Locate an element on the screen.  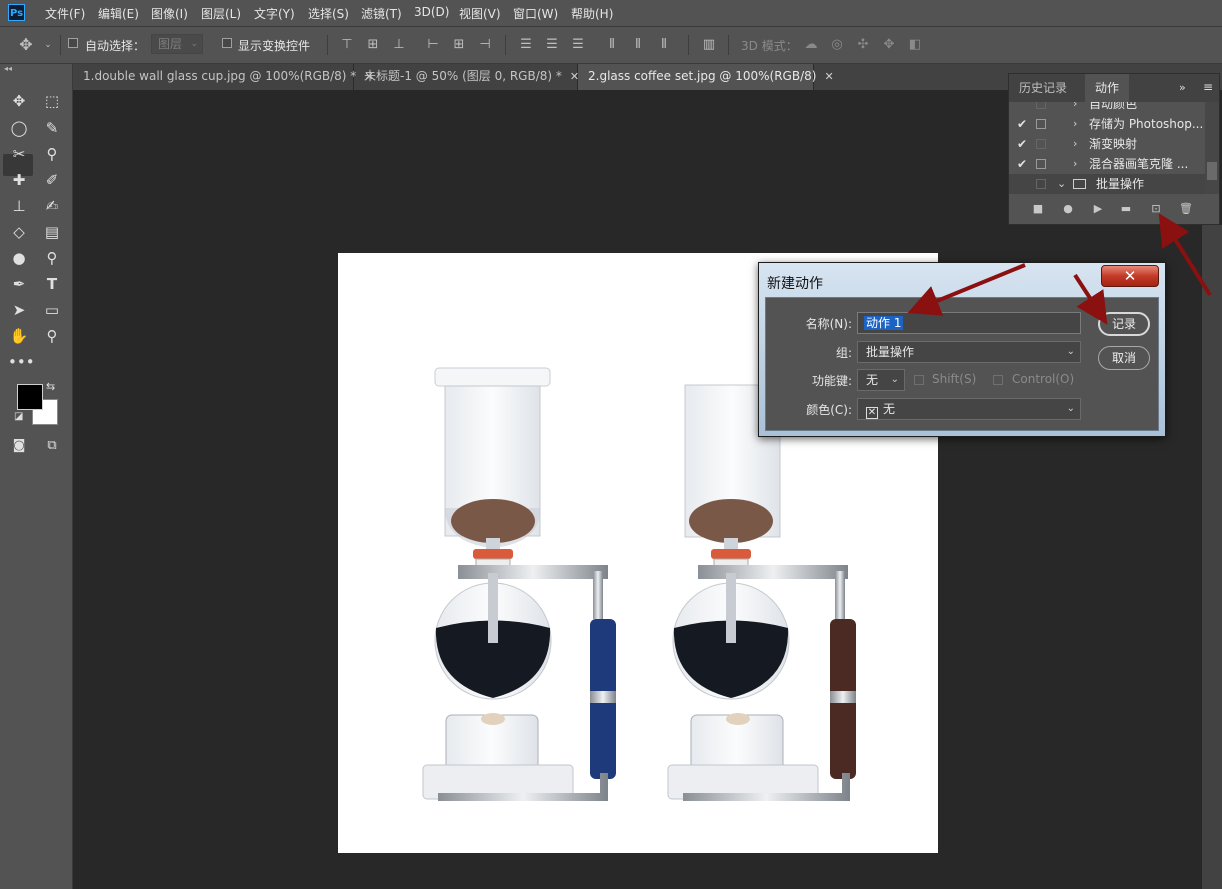
action-set-row-selected: ⌄ 批量操作 is located at coordinates (1107, 184).